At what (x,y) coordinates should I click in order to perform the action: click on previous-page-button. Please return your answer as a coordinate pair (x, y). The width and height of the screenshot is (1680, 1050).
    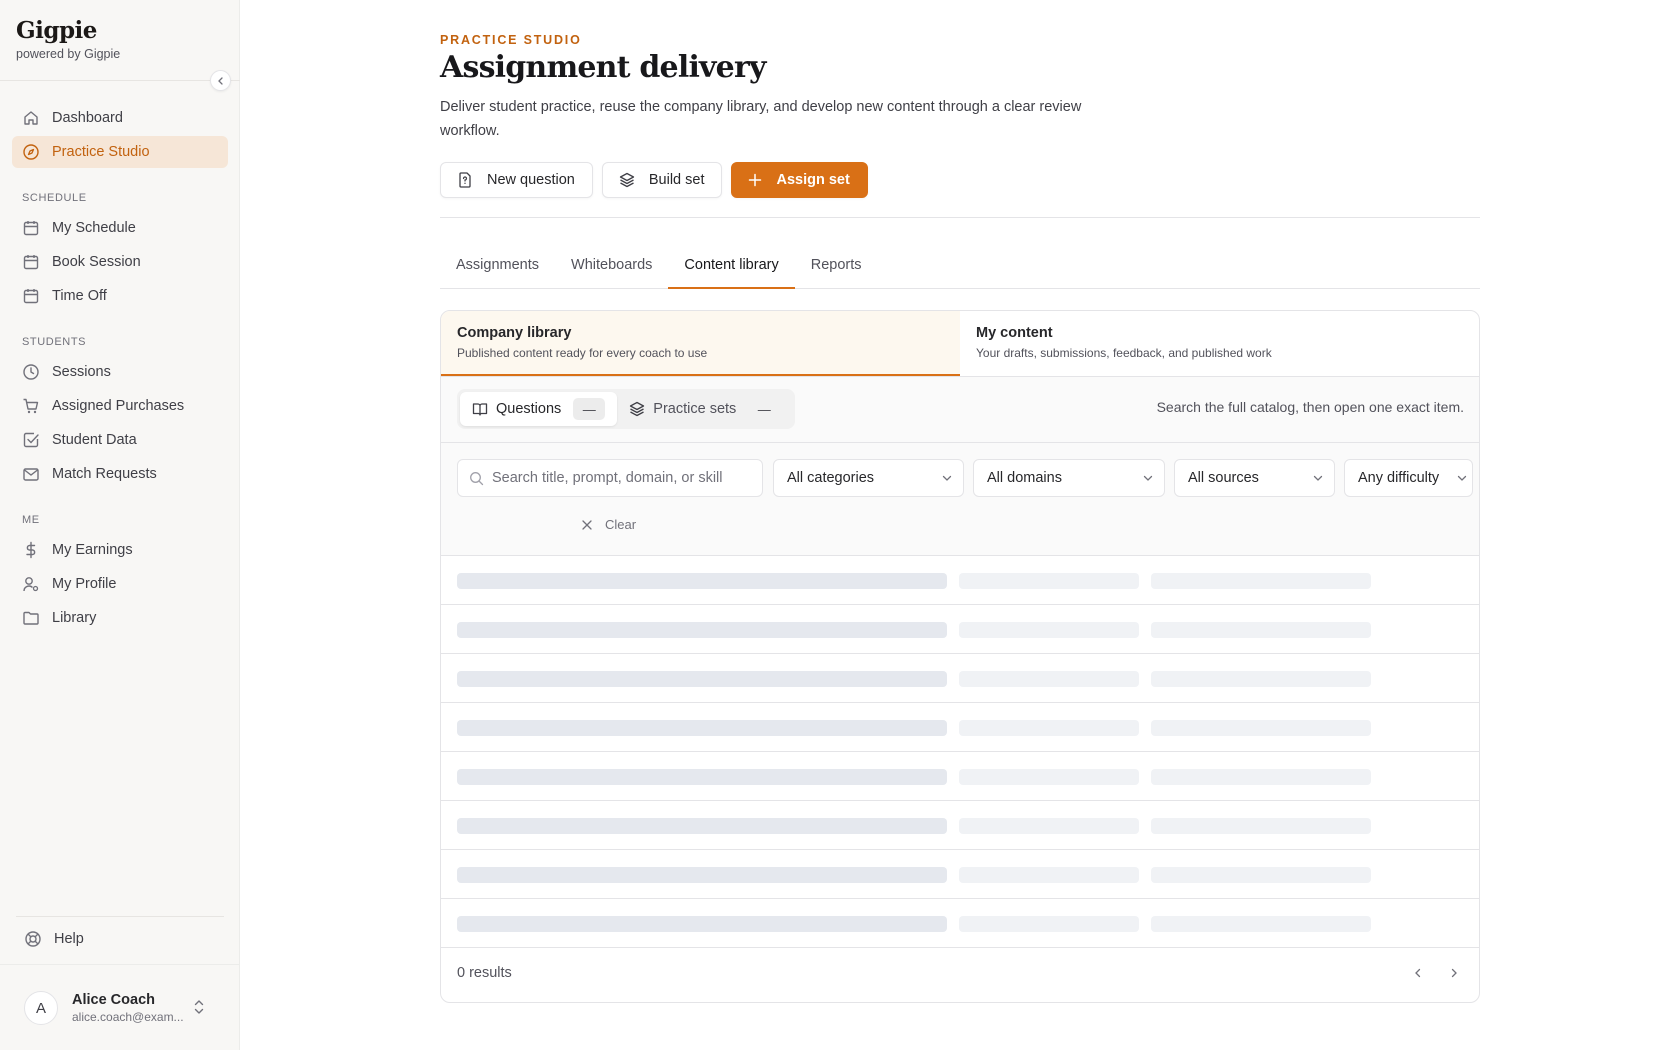
    Looking at the image, I should click on (1418, 973).